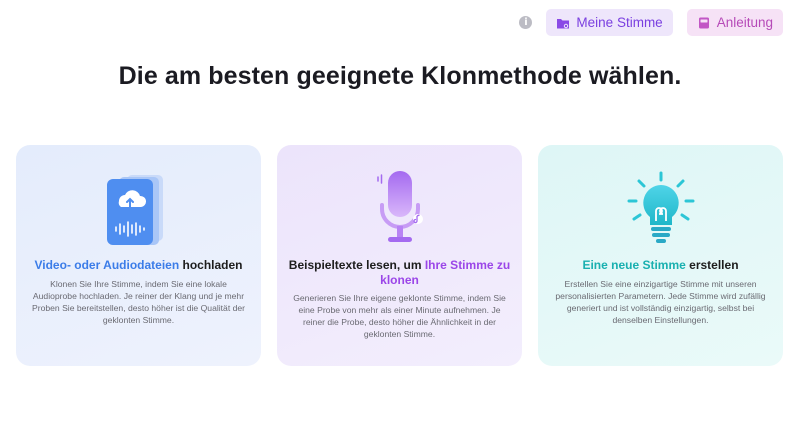 The image size is (800, 445). What do you see at coordinates (660, 207) in the screenshot?
I see `lightbulb-icon` at bounding box center [660, 207].